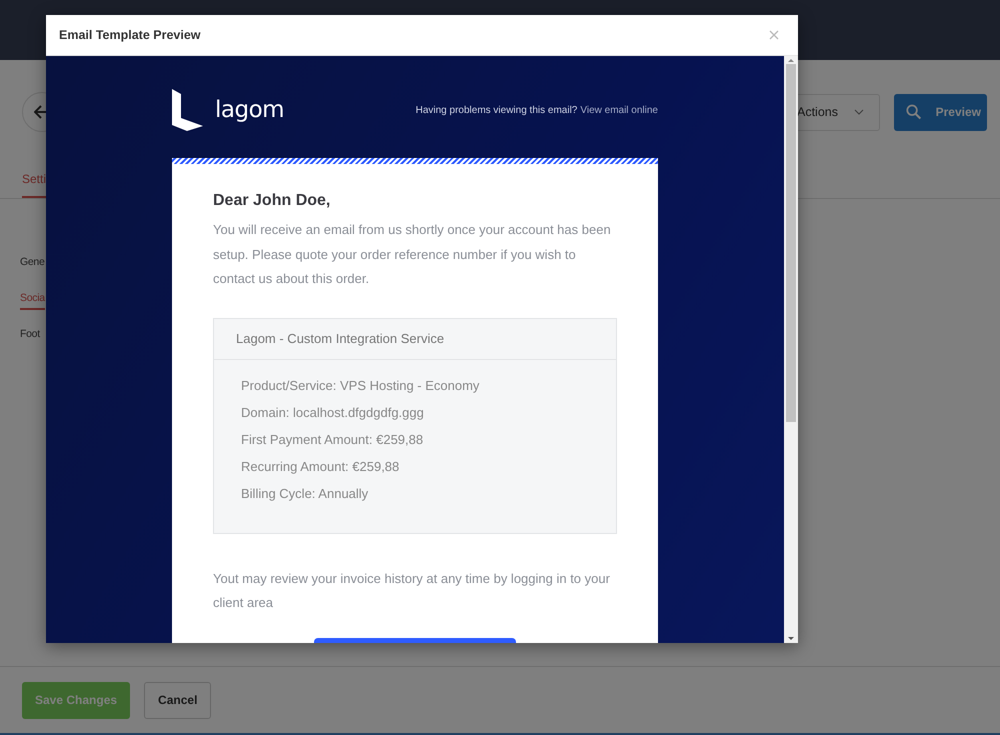 The height and width of the screenshot is (735, 1000). Describe the element at coordinates (360, 385) in the screenshot. I see `order-detail: Product/Service: VPS Hosting - Economy` at that location.